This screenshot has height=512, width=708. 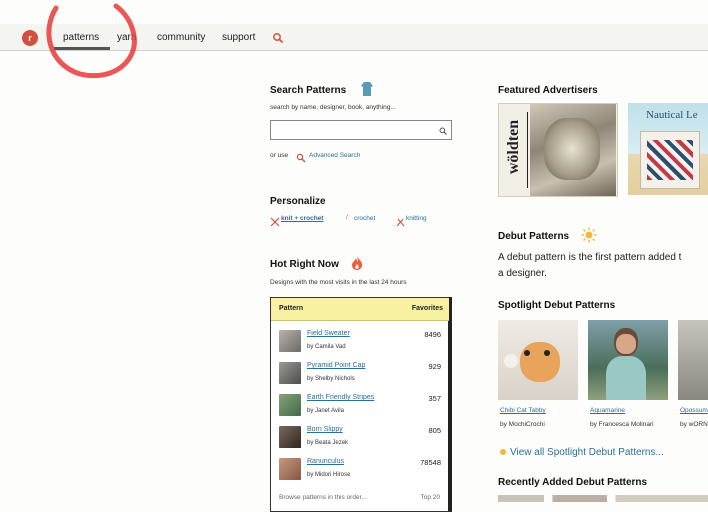 I want to click on nautical-ad-title: Nautical Le, so click(x=672, y=115).